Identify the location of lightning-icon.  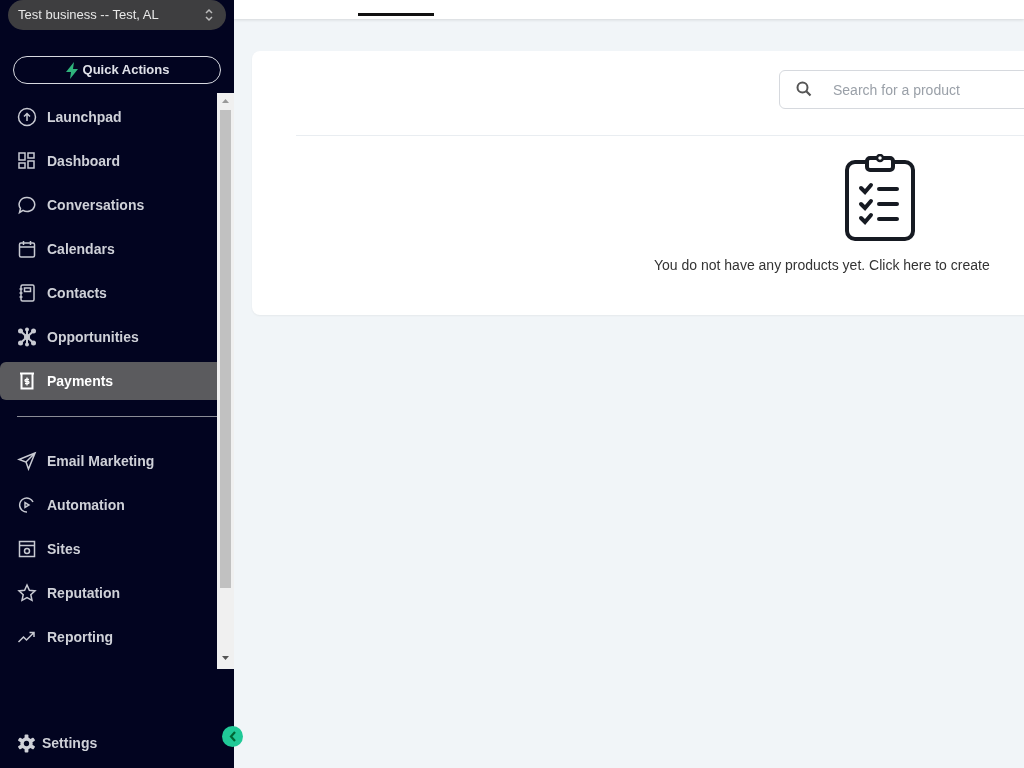
(71, 70).